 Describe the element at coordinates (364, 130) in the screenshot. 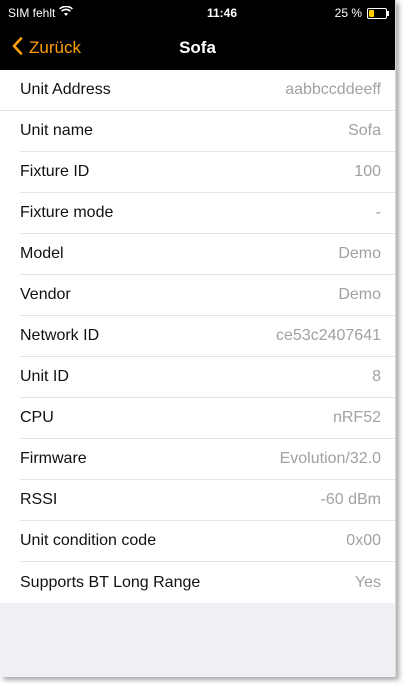

I see `row-value: Sofa` at that location.